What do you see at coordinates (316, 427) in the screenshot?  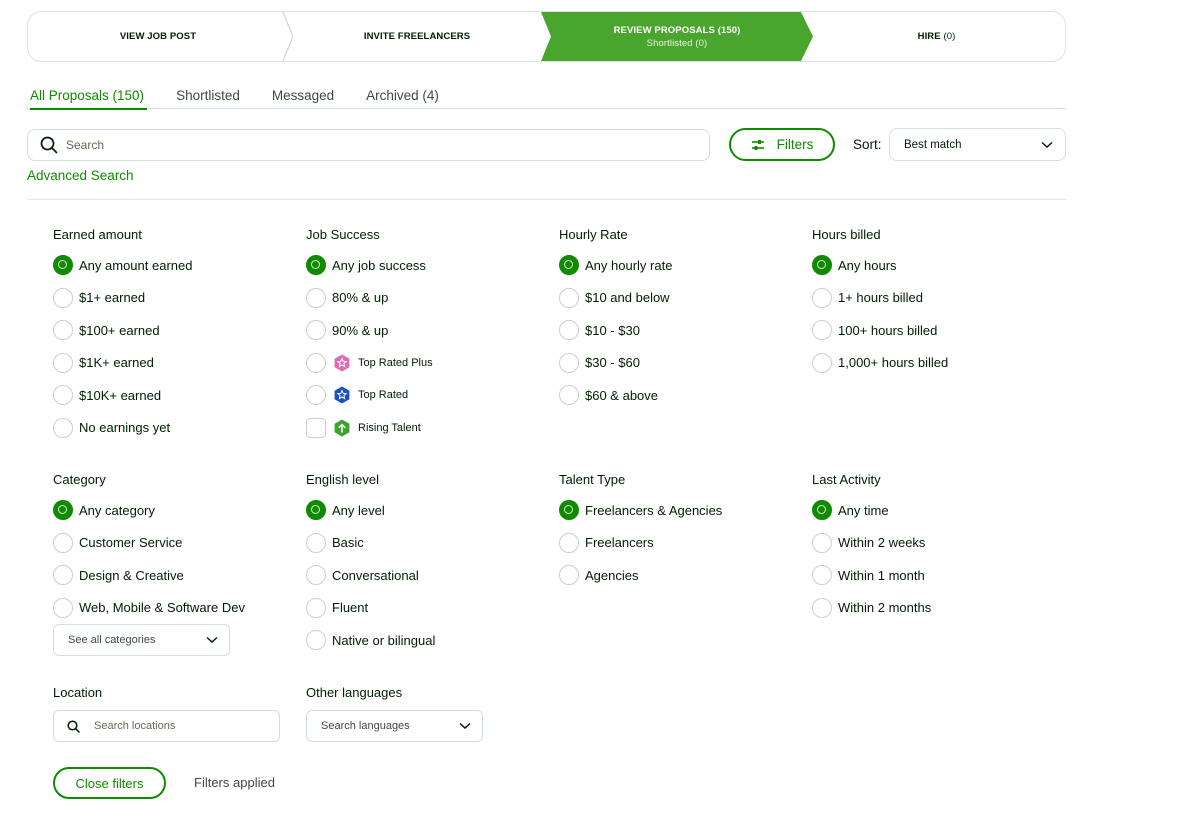 I see `checkbox` at bounding box center [316, 427].